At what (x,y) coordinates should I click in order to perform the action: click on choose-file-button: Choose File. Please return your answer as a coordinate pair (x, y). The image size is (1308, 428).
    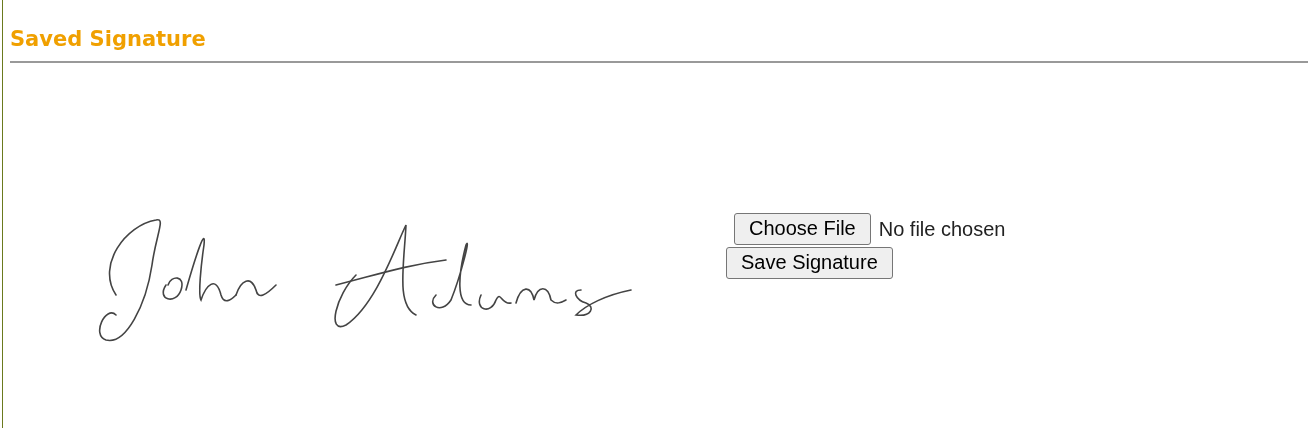
    Looking at the image, I should click on (802, 229).